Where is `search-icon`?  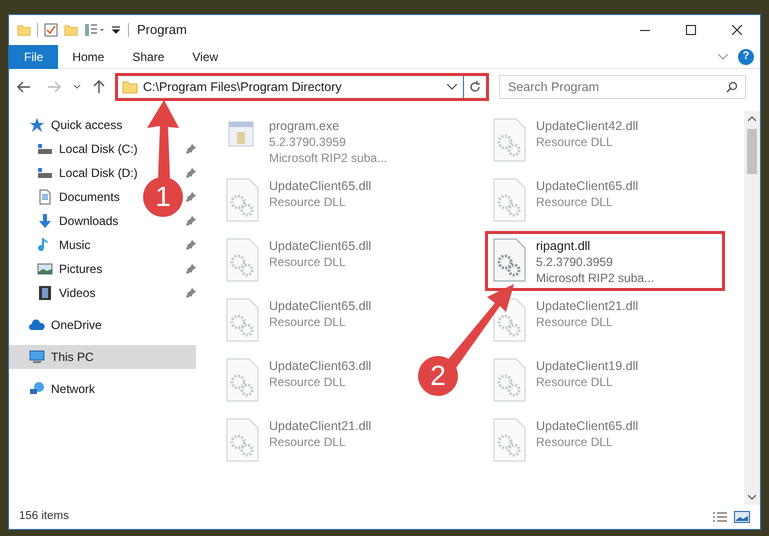 search-icon is located at coordinates (732, 87).